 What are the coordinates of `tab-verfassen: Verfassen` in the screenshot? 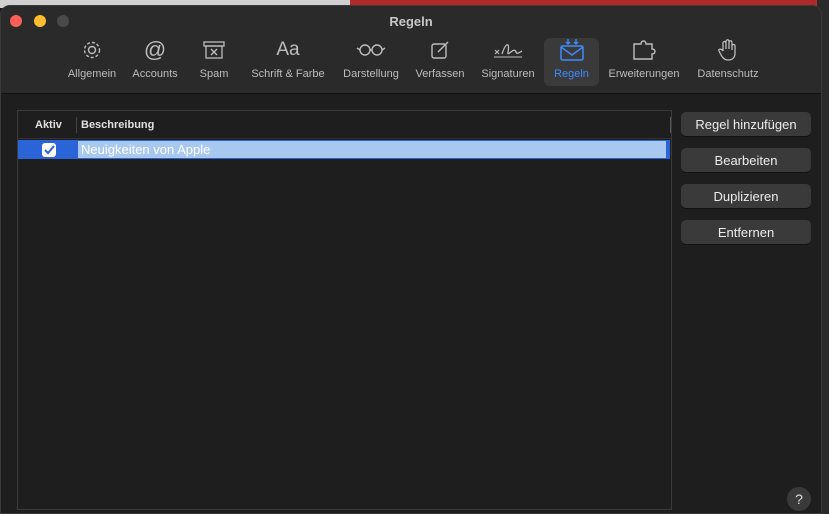 It's located at (440, 62).